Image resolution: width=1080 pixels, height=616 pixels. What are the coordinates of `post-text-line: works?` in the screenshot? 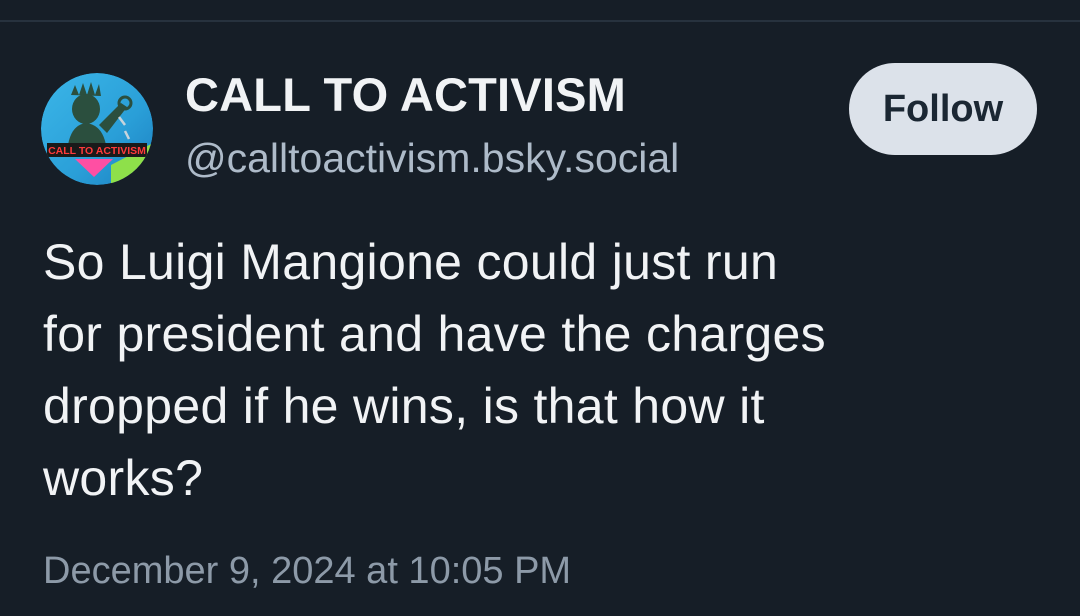 It's located at (123, 478).